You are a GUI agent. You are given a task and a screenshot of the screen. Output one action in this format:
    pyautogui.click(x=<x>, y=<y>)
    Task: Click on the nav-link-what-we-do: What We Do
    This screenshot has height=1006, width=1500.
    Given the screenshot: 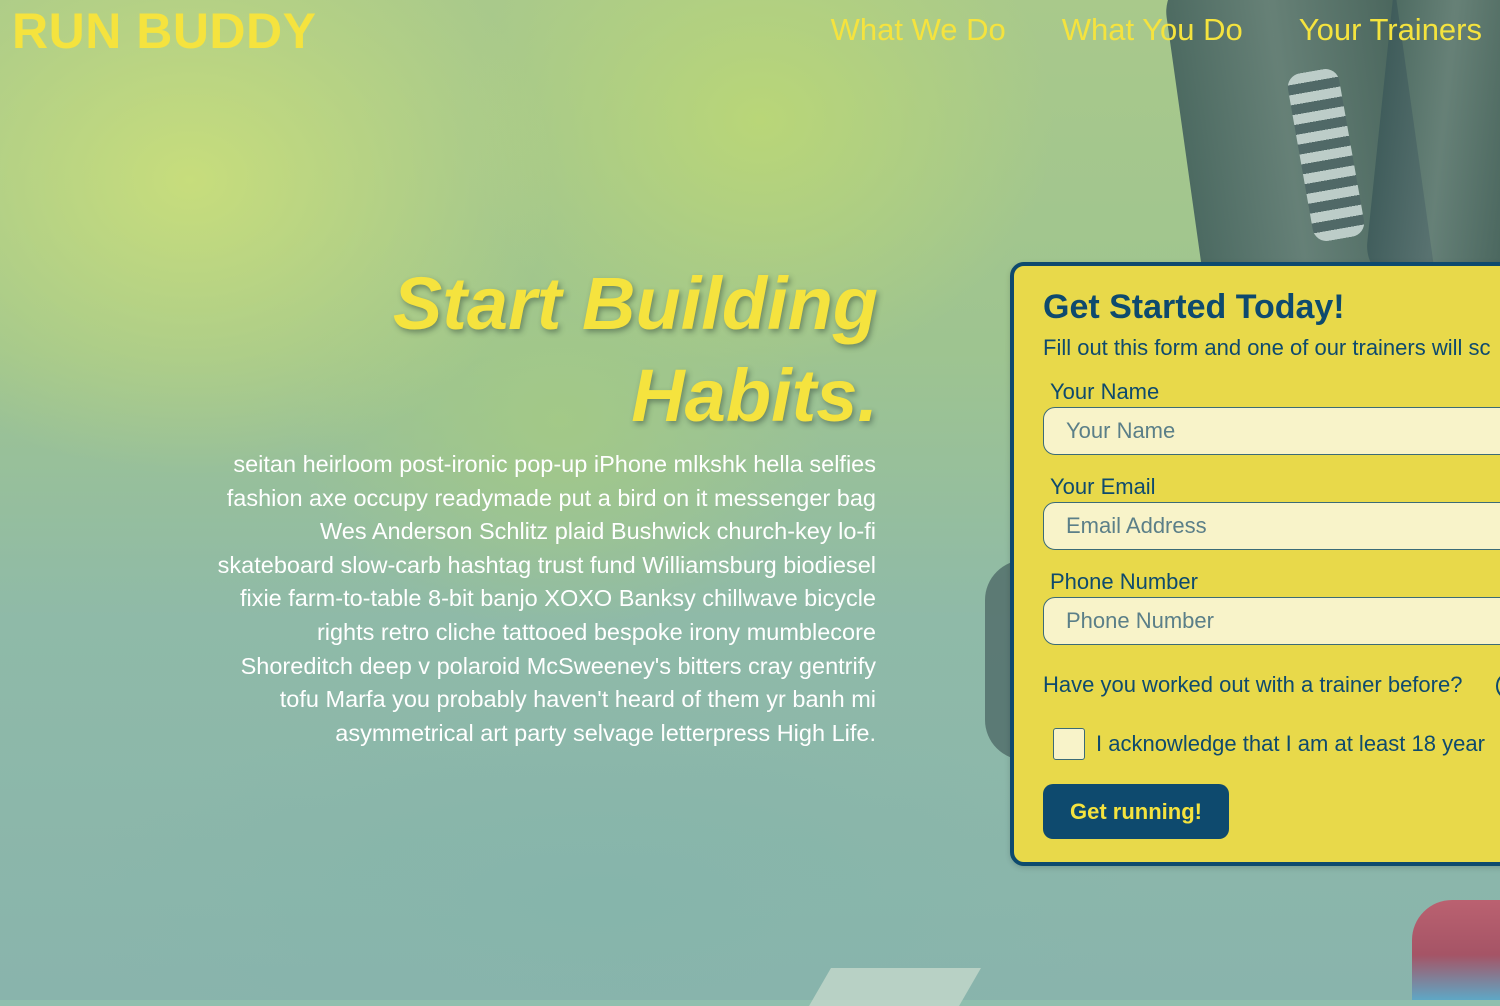 What is the action you would take?
    pyautogui.click(x=918, y=30)
    